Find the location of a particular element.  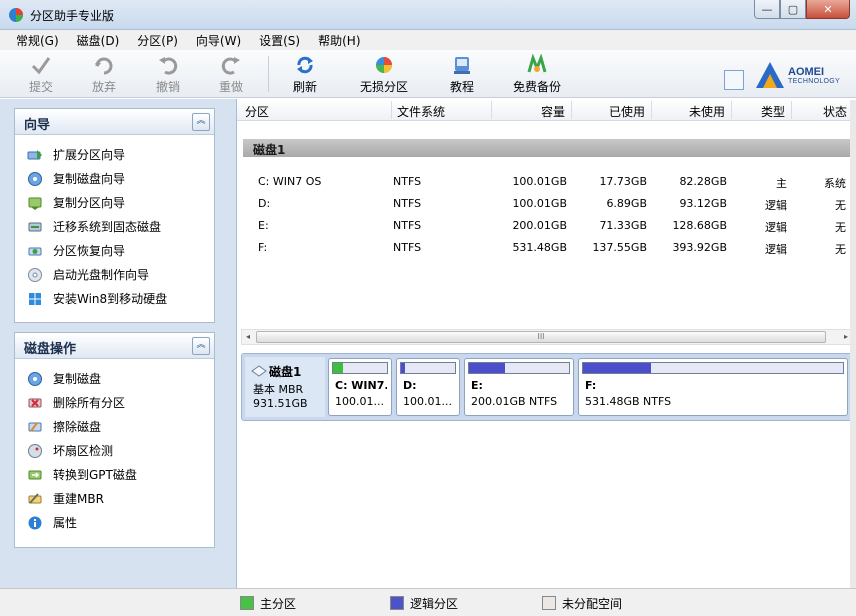

table-row: F: NTFS 531.48GB 137.55GB 393.92GB 逻辑 无 is located at coordinates (546, 248).